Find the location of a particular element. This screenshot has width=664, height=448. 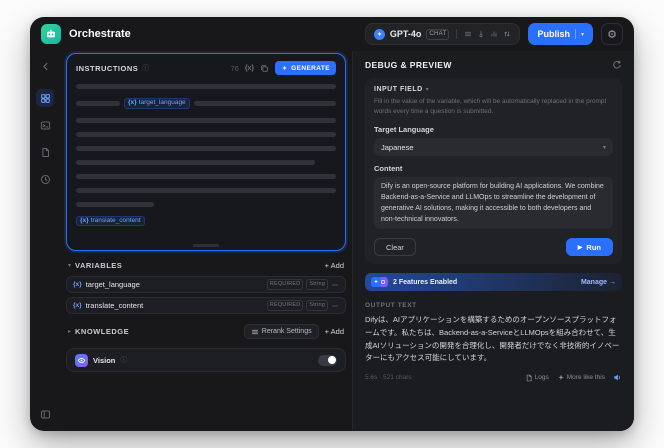

model-name: GPT-4o is located at coordinates (405, 34).